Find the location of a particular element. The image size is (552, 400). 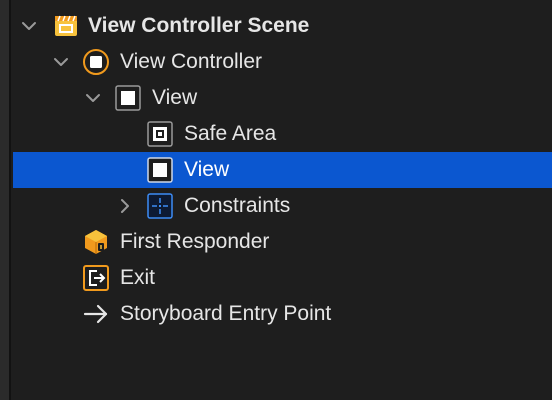

editor-left-edge is located at coordinates (4, 200).